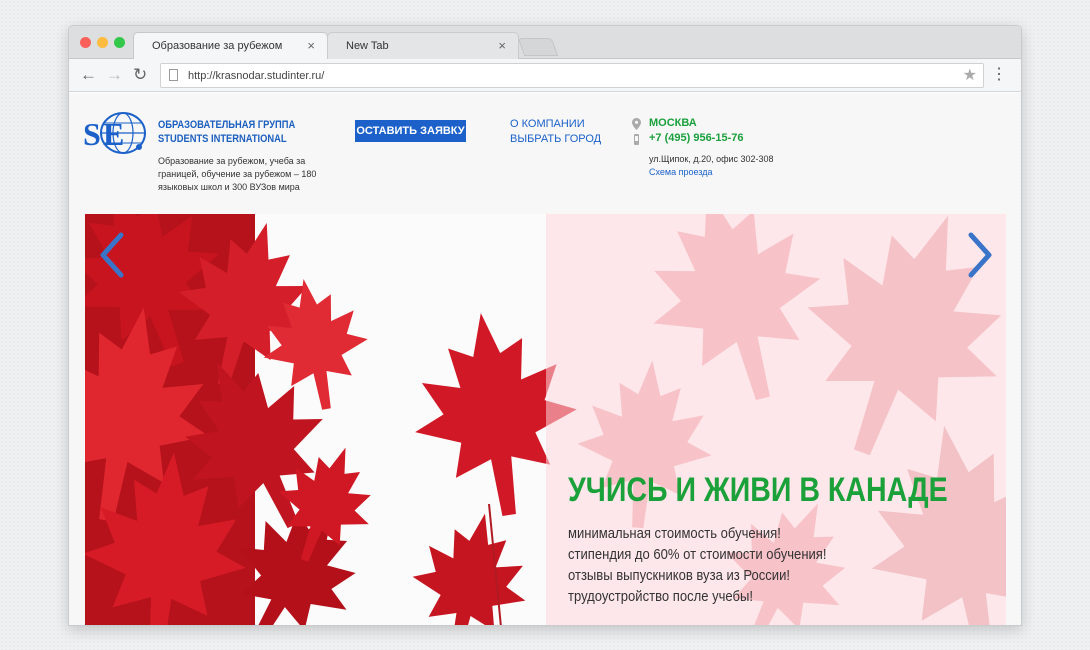 Image resolution: width=1090 pixels, height=650 pixels. Describe the element at coordinates (227, 125) in the screenshot. I see `brand-line-1: ОБРАЗОВАТЕЛЬНАЯ ГРУППА` at that location.